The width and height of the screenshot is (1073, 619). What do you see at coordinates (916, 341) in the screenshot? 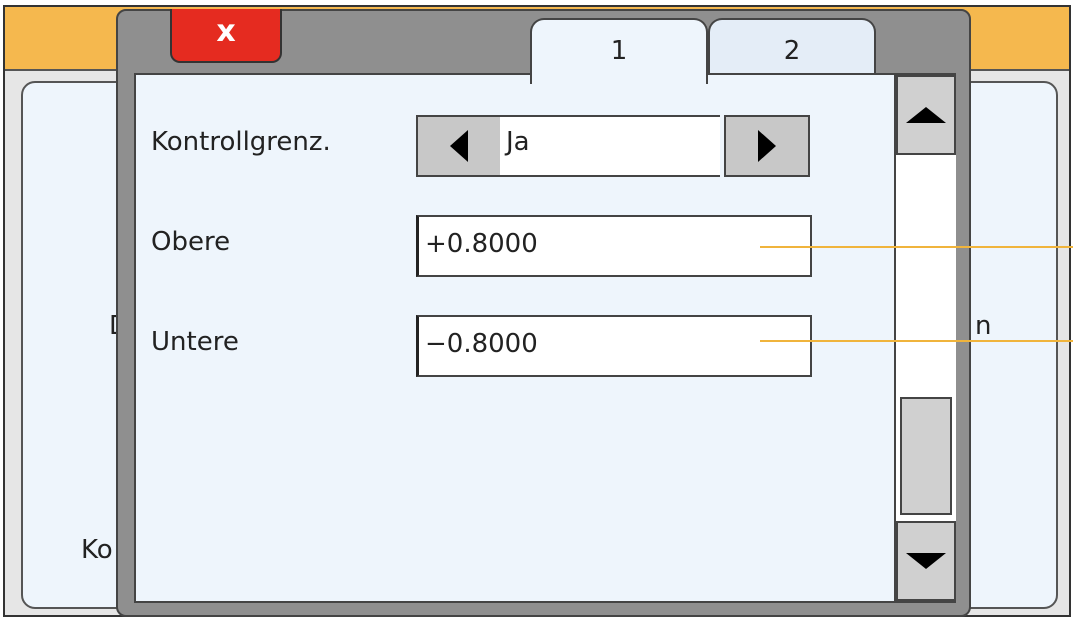
I see `lower-limit-lead-line` at bounding box center [916, 341].